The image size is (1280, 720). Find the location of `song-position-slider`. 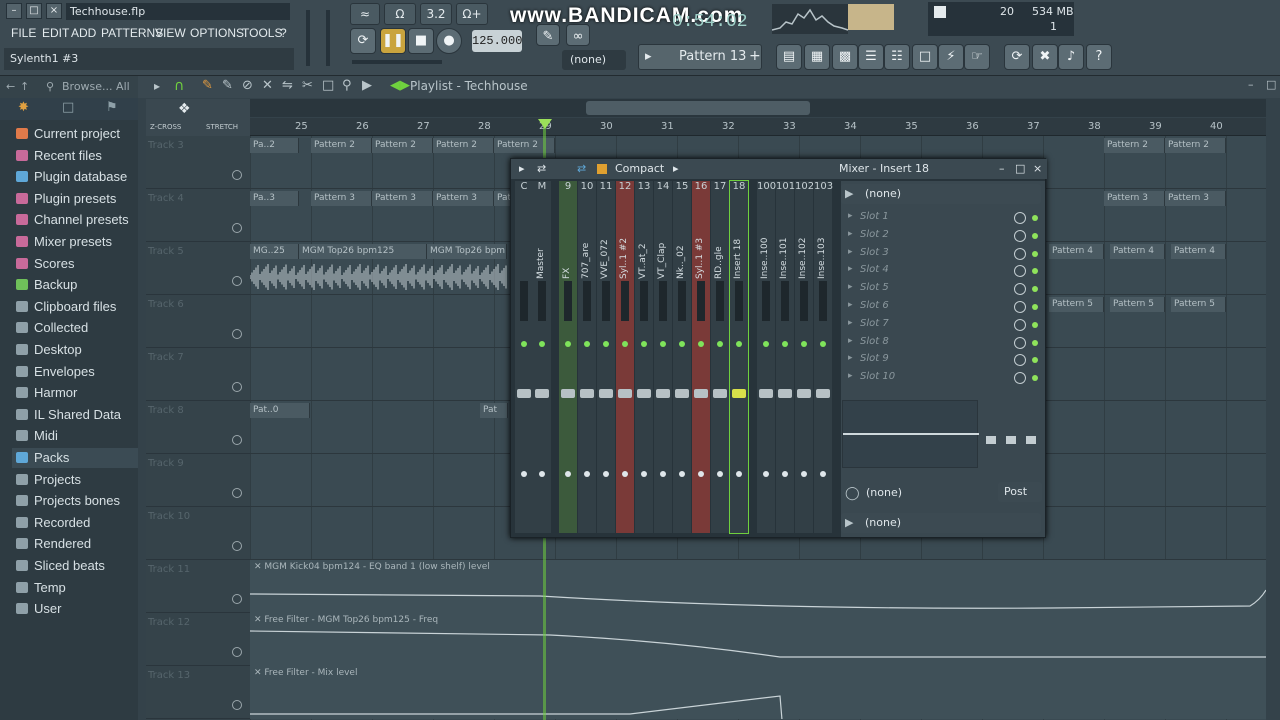

song-position-slider is located at coordinates (397, 62).